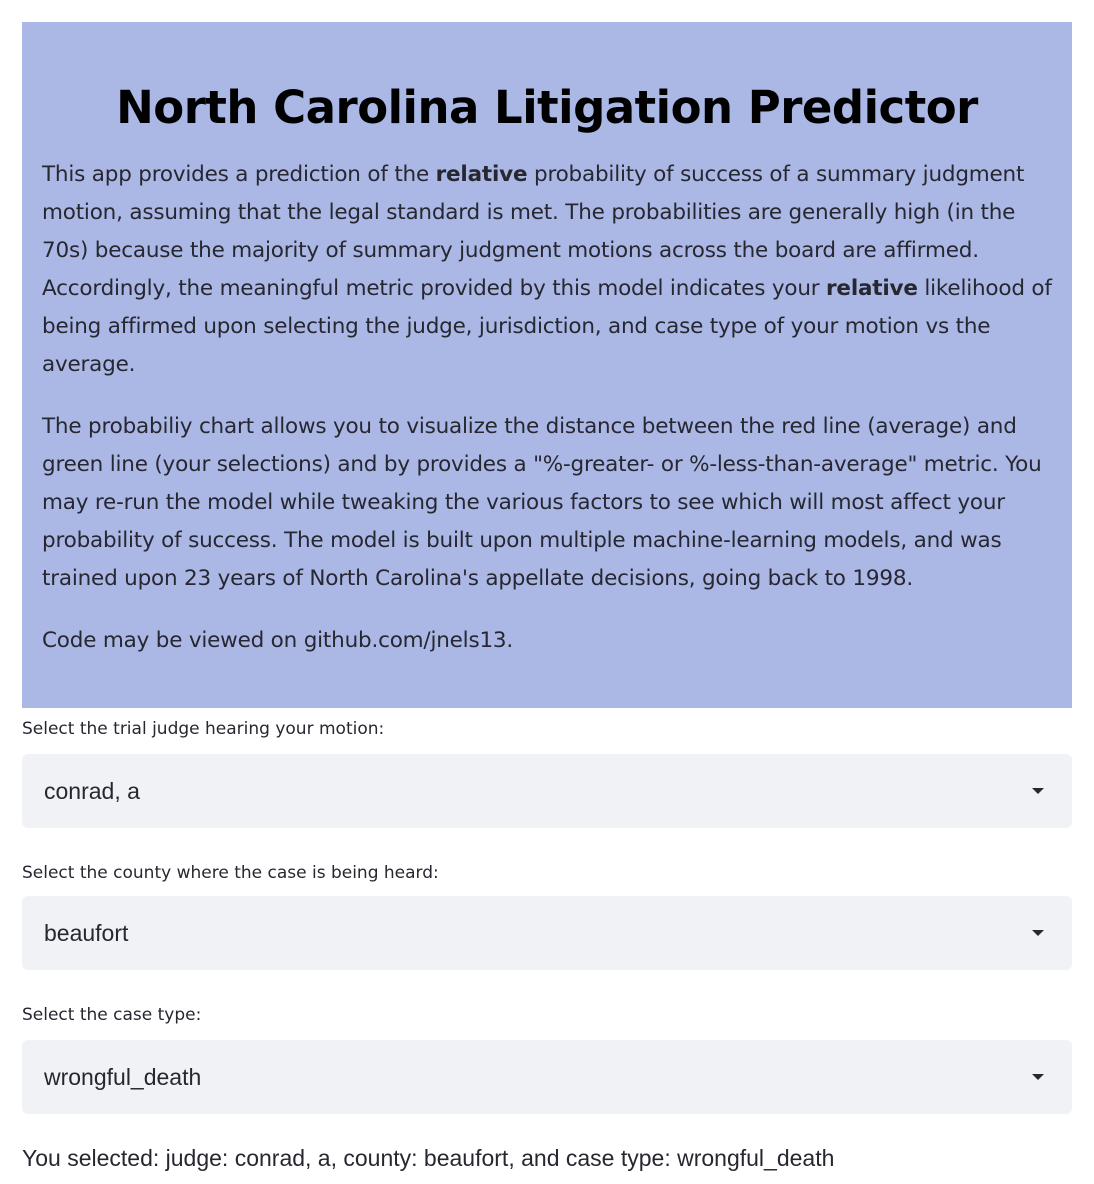  I want to click on judge-select-value: conrad, a, so click(92, 790).